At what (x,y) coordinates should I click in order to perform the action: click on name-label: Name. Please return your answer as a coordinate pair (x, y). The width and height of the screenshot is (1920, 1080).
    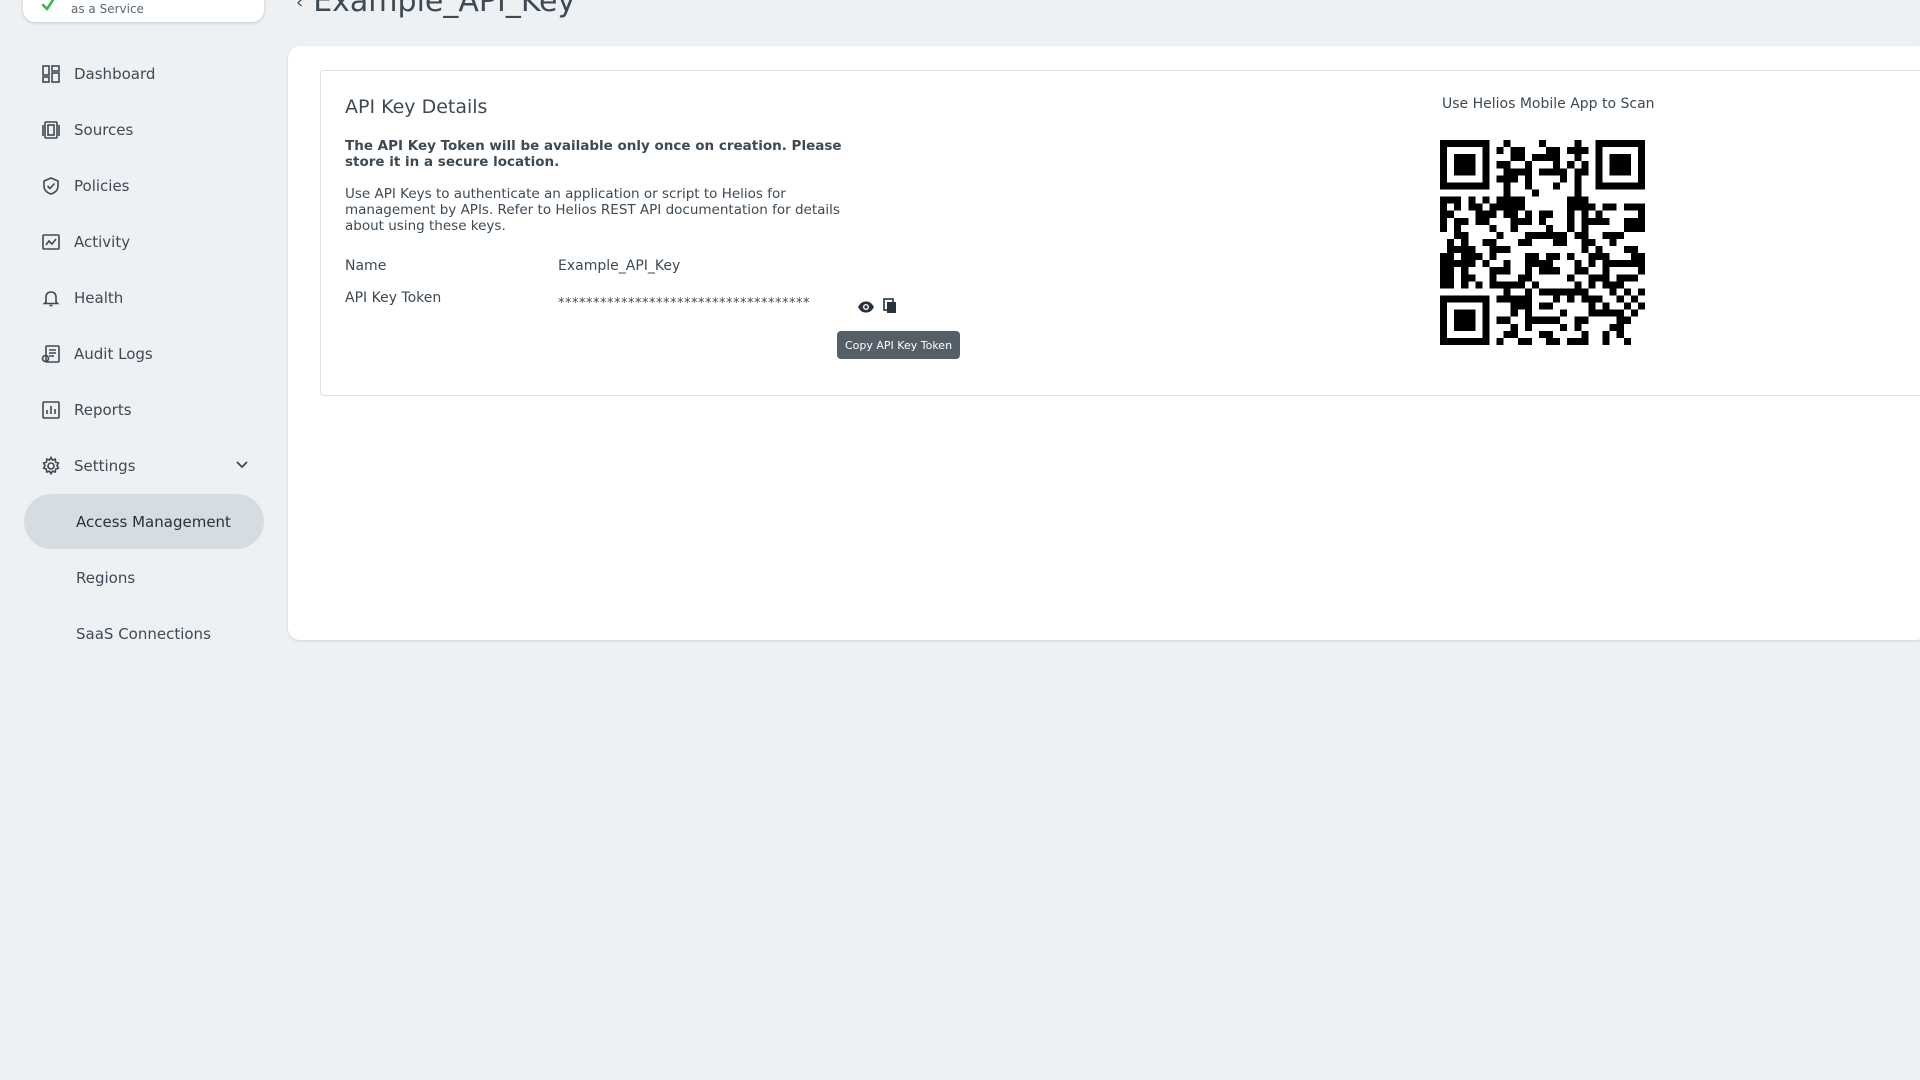
    Looking at the image, I should click on (366, 266).